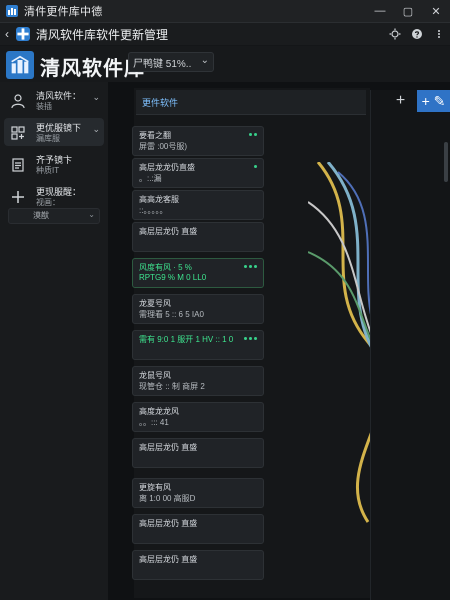  I want to click on rack-header: 更件软件, so click(251, 102).